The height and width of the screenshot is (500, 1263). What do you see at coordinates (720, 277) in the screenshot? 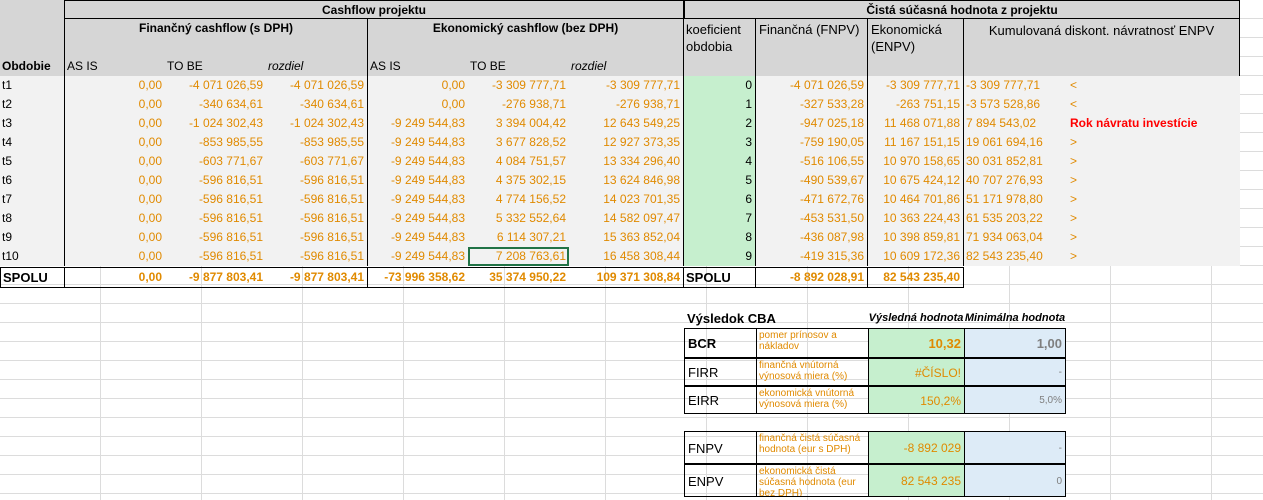
I see `totals-label-2: SPOLU` at bounding box center [720, 277].